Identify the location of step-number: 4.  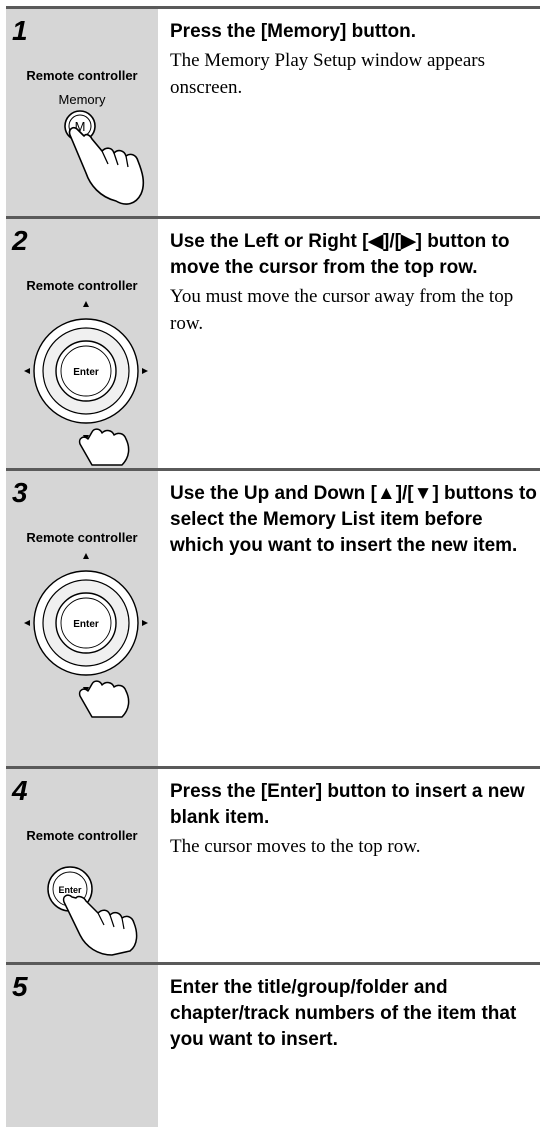
(20, 790).